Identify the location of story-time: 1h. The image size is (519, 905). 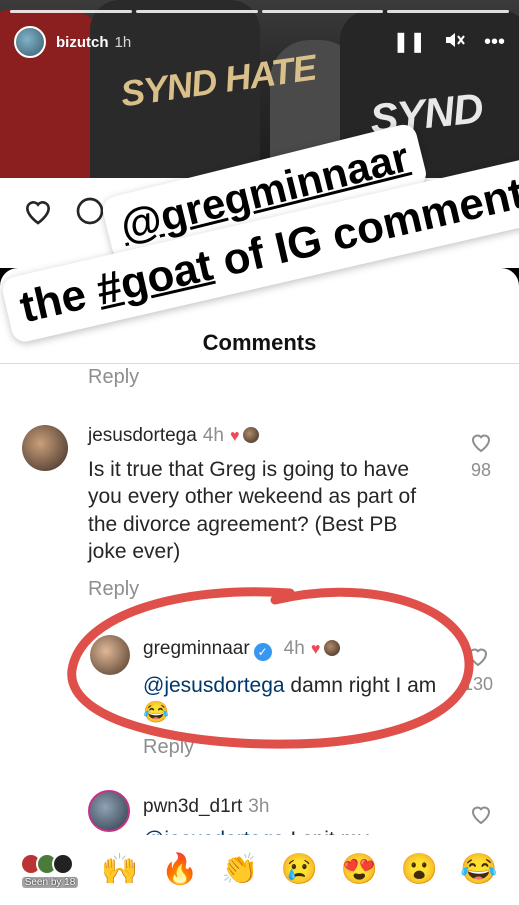
(123, 42).